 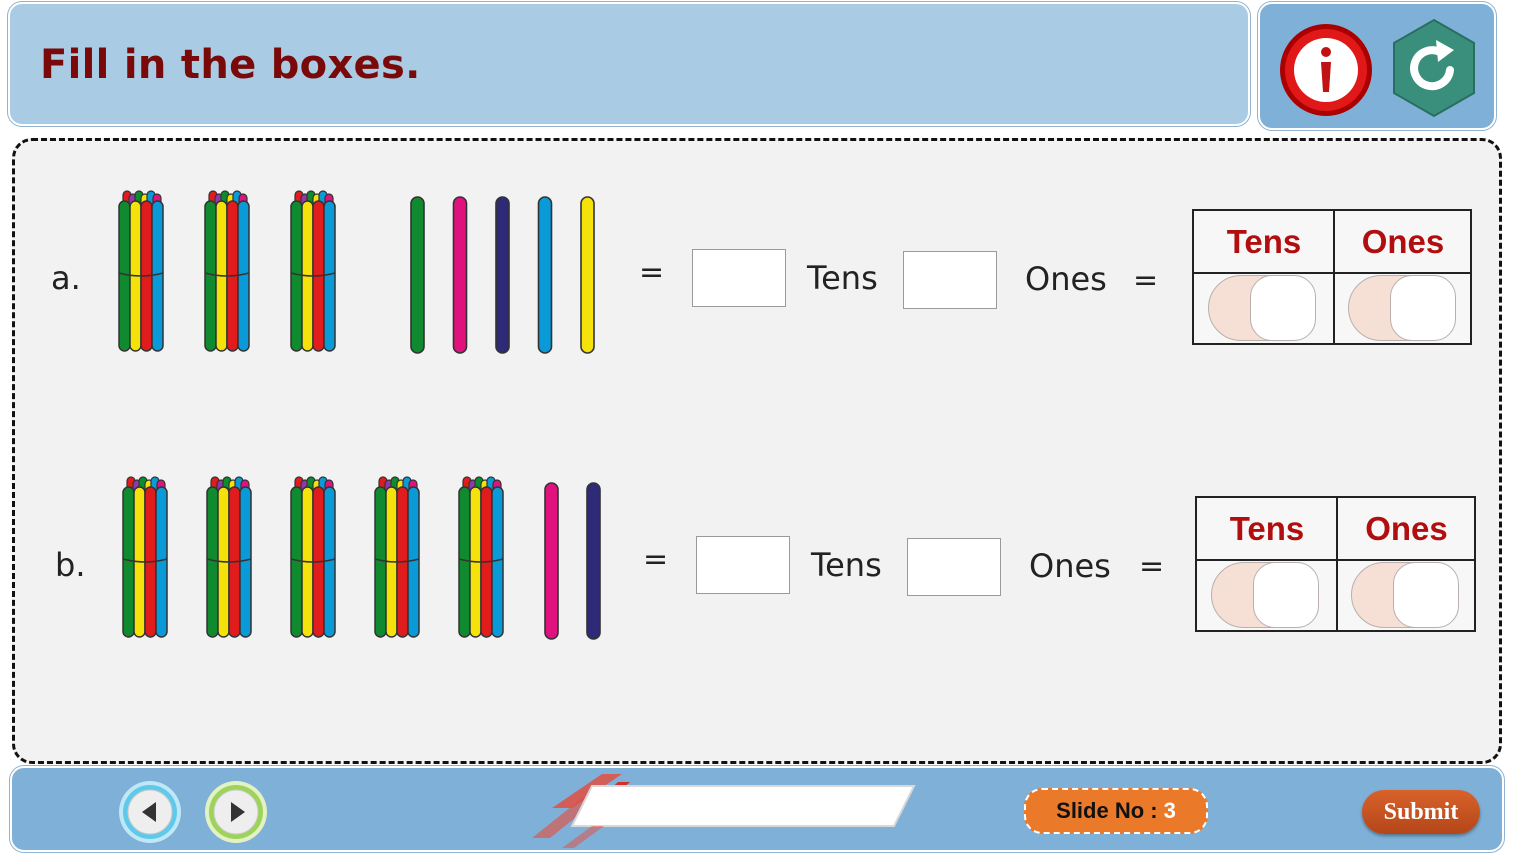 What do you see at coordinates (1107, 810) in the screenshot?
I see `slide-label: Slide No :` at bounding box center [1107, 810].